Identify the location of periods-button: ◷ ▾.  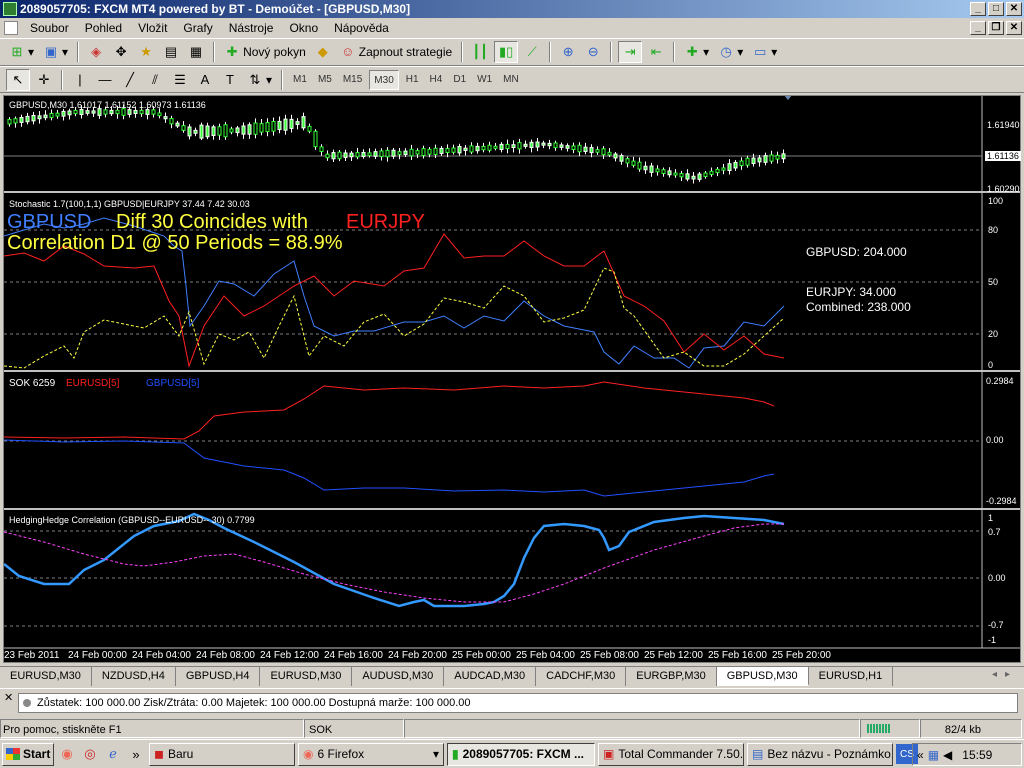
(730, 52).